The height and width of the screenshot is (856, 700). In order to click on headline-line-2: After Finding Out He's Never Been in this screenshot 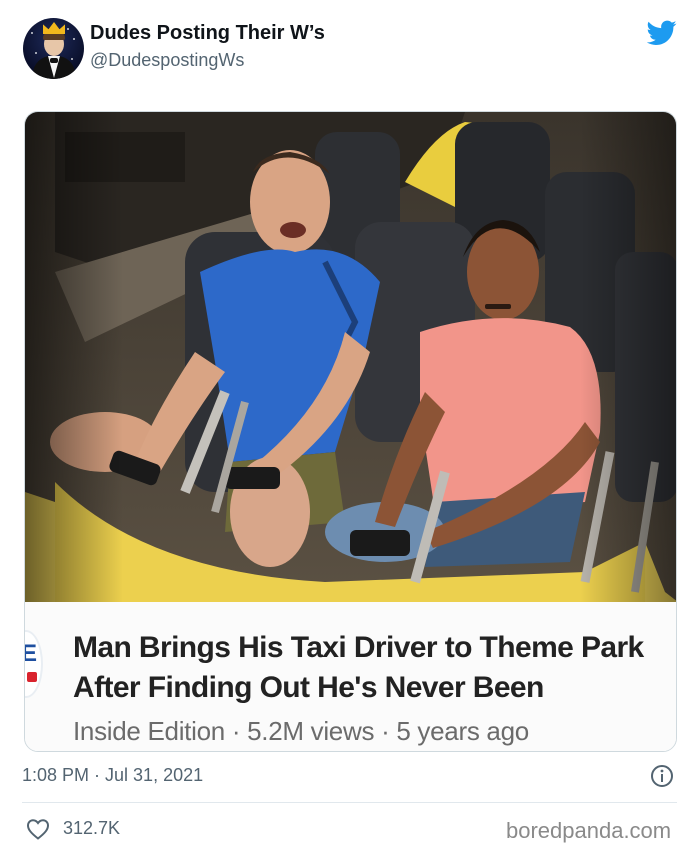, I will do `click(308, 687)`.